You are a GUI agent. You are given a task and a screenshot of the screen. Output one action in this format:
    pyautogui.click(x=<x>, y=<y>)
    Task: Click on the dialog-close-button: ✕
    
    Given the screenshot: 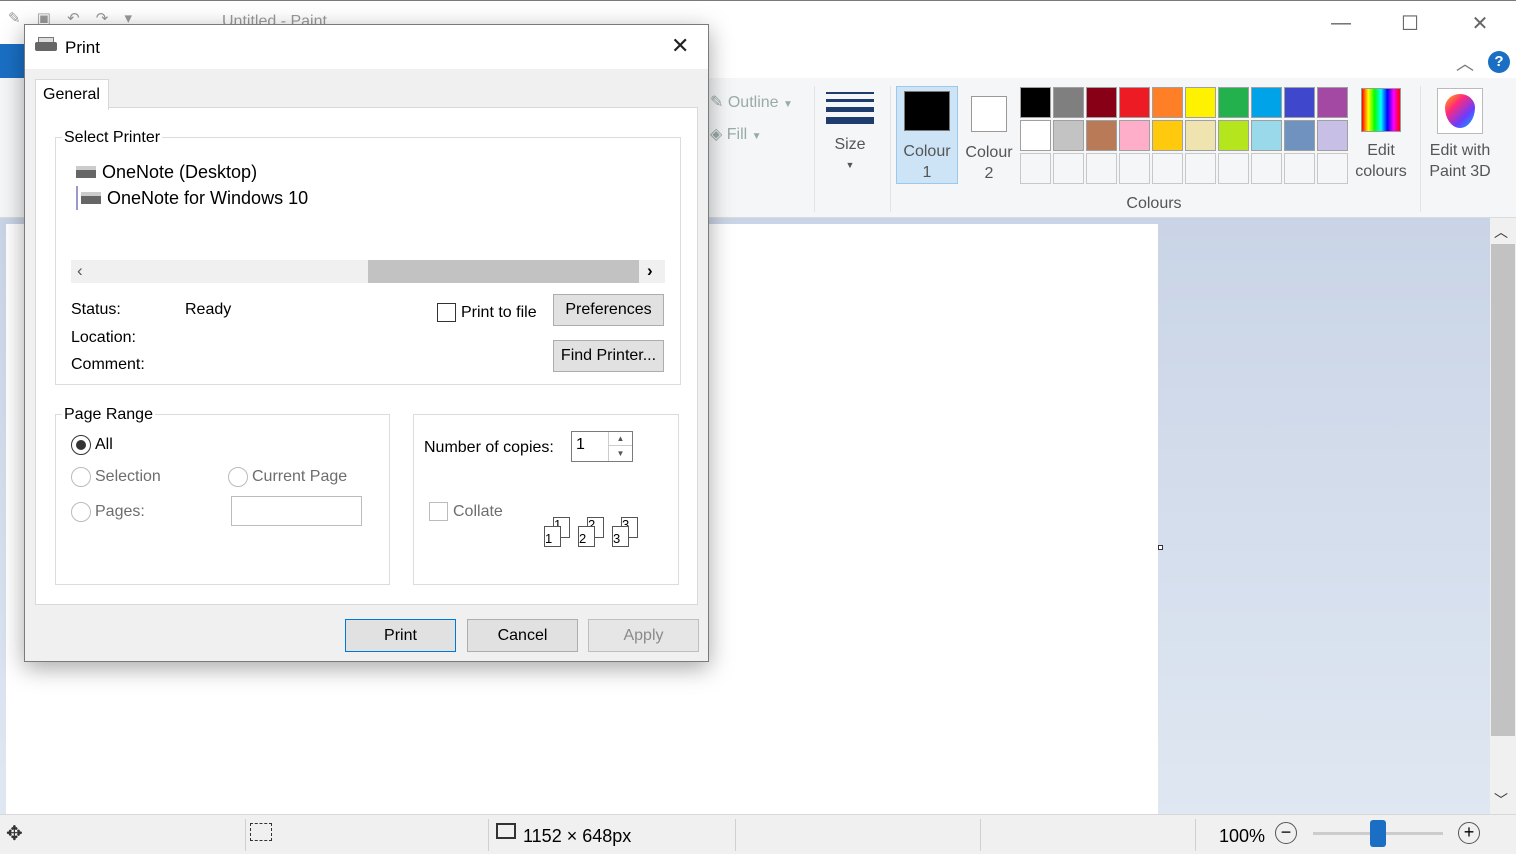 What is the action you would take?
    pyautogui.click(x=680, y=46)
    